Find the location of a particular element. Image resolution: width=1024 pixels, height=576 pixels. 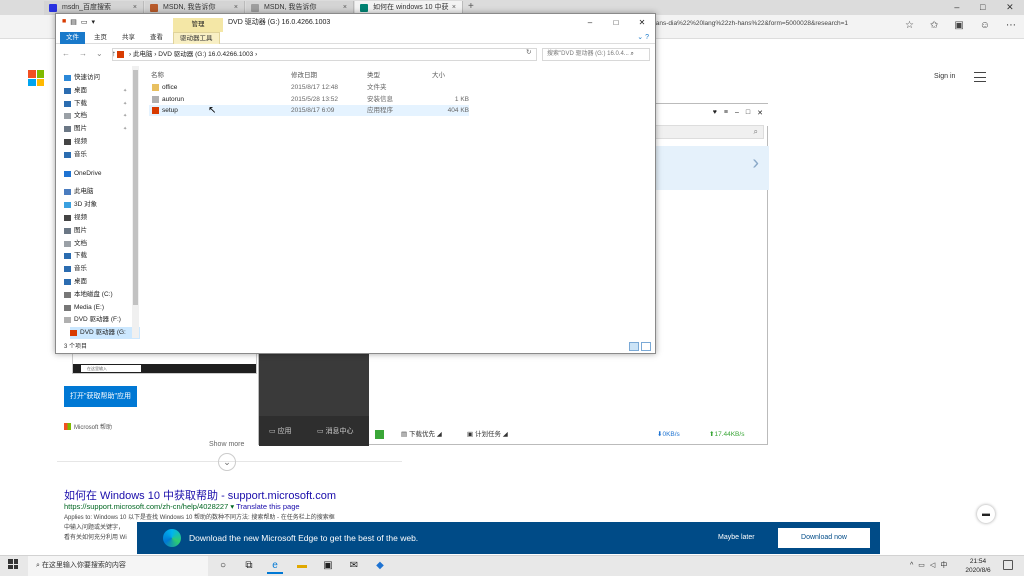

favorite-star-icon: ☆ is located at coordinates (909, 25).